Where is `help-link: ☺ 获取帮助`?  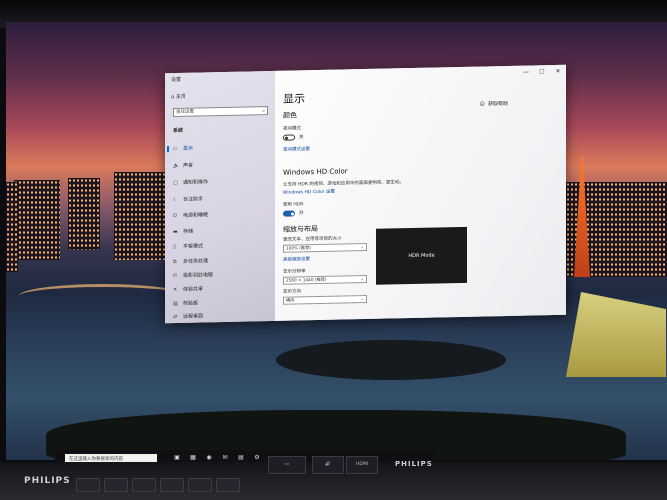
help-link: ☺ 获取帮助 is located at coordinates (494, 104).